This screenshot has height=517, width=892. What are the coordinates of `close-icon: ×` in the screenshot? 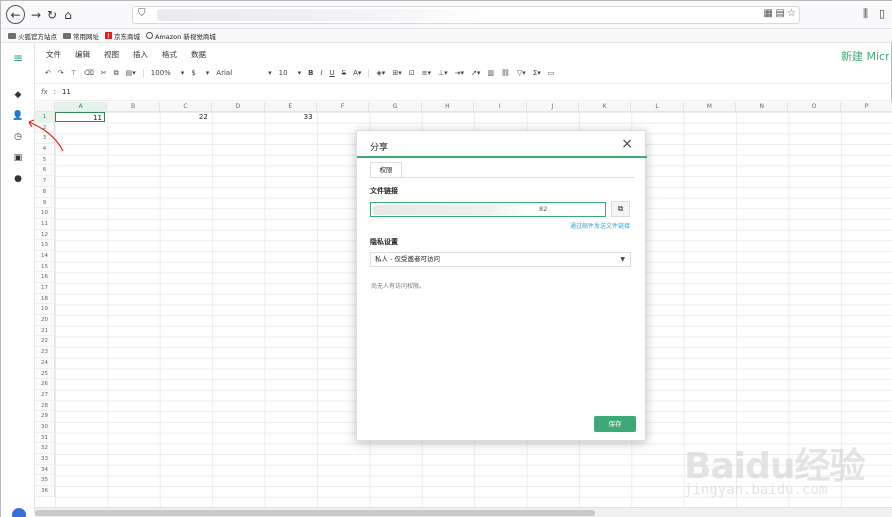 It's located at (627, 144).